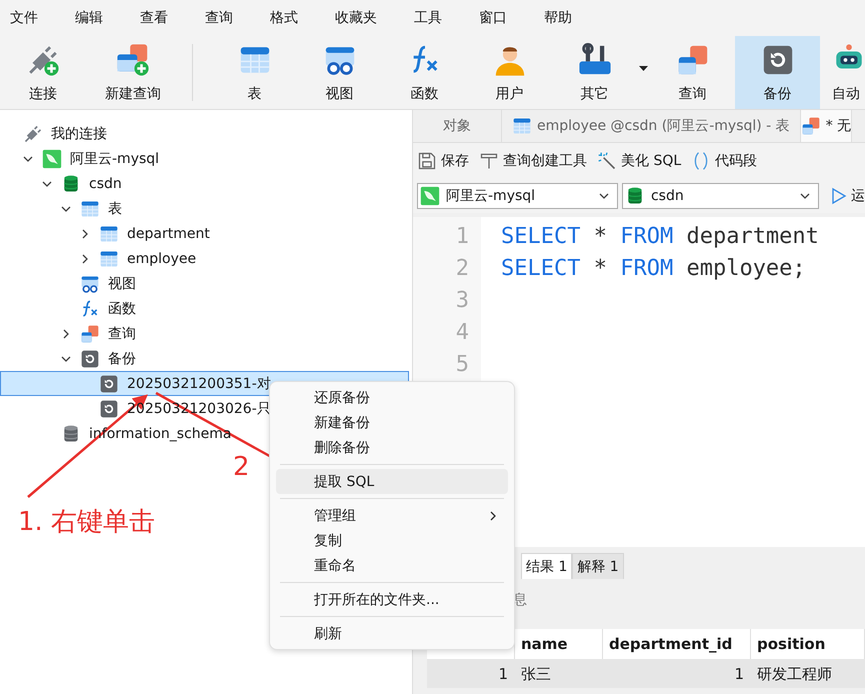  I want to click on line-number: 5, so click(462, 365).